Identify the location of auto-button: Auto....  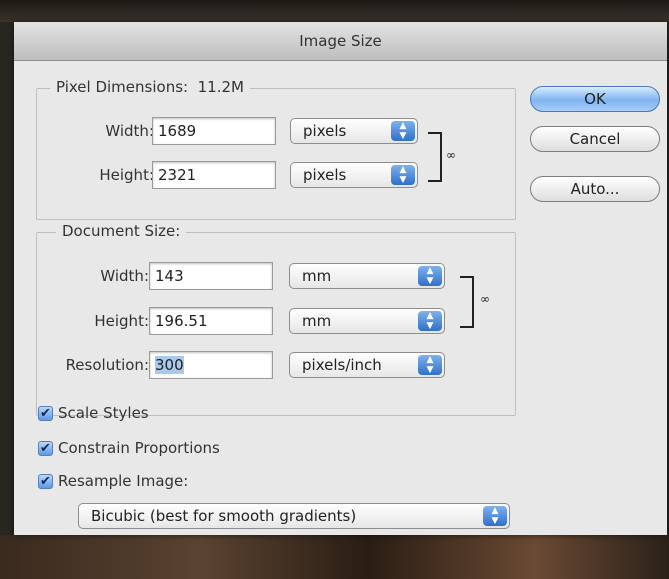
(595, 189).